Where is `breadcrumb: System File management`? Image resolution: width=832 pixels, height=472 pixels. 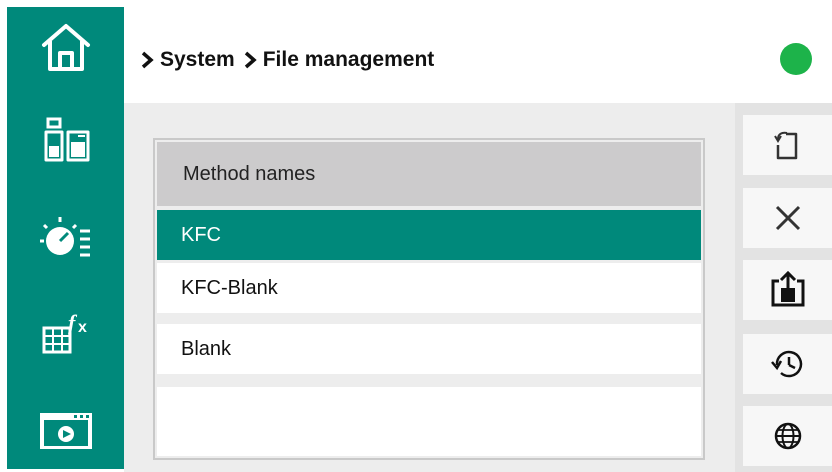
breadcrumb: System File management is located at coordinates (287, 60).